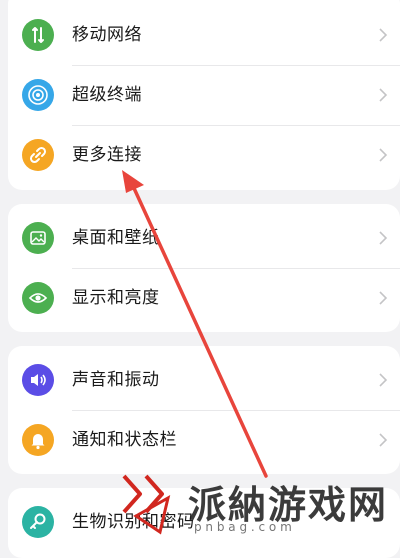 The image size is (400, 558). I want to click on settings-item-label: 通知和状态栏, so click(124, 440).